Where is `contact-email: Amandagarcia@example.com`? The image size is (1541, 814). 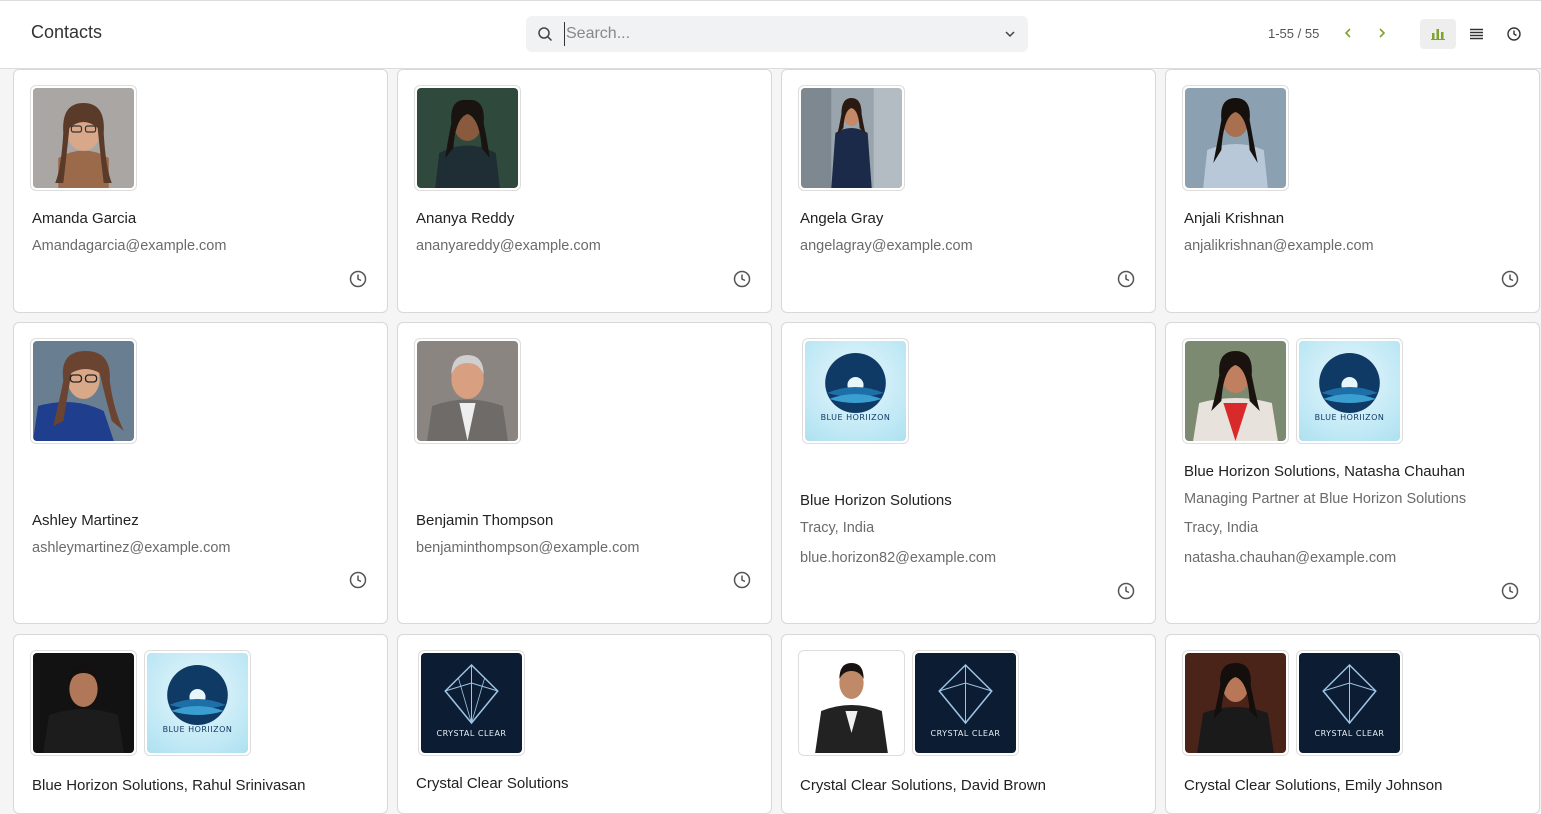 contact-email: Amandagarcia@example.com is located at coordinates (129, 246).